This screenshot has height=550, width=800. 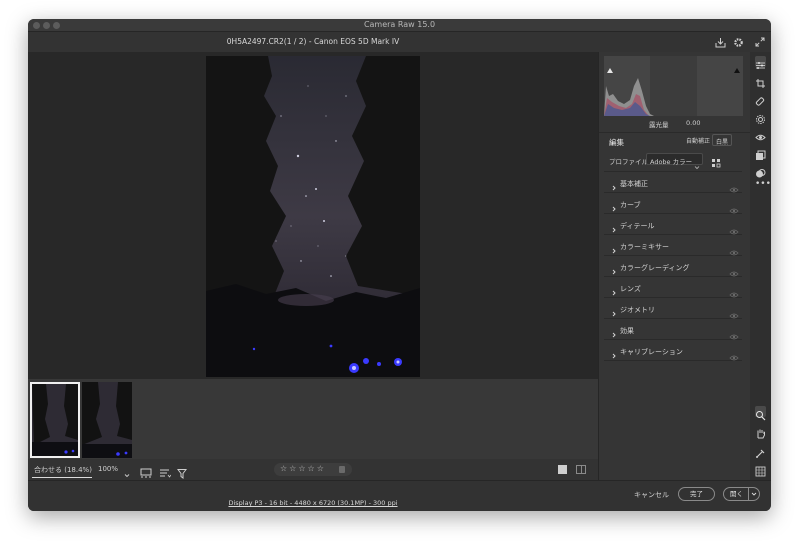 I want to click on zoom-level: 100%, so click(x=108, y=469).